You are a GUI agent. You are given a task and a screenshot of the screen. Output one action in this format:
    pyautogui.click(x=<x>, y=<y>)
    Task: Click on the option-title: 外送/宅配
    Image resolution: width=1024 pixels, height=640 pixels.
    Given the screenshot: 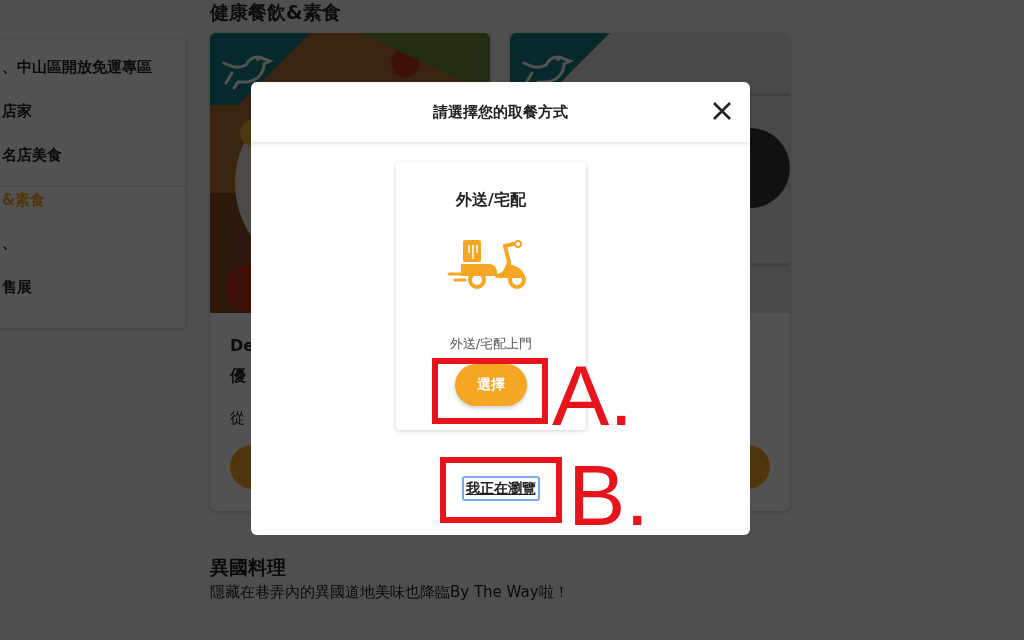 What is the action you would take?
    pyautogui.click(x=490, y=200)
    